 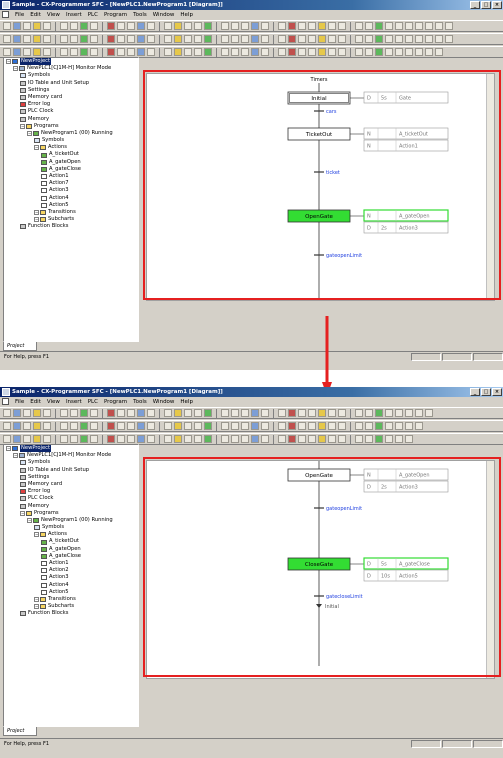 I want to click on minimize-button: _, so click(x=475, y=5).